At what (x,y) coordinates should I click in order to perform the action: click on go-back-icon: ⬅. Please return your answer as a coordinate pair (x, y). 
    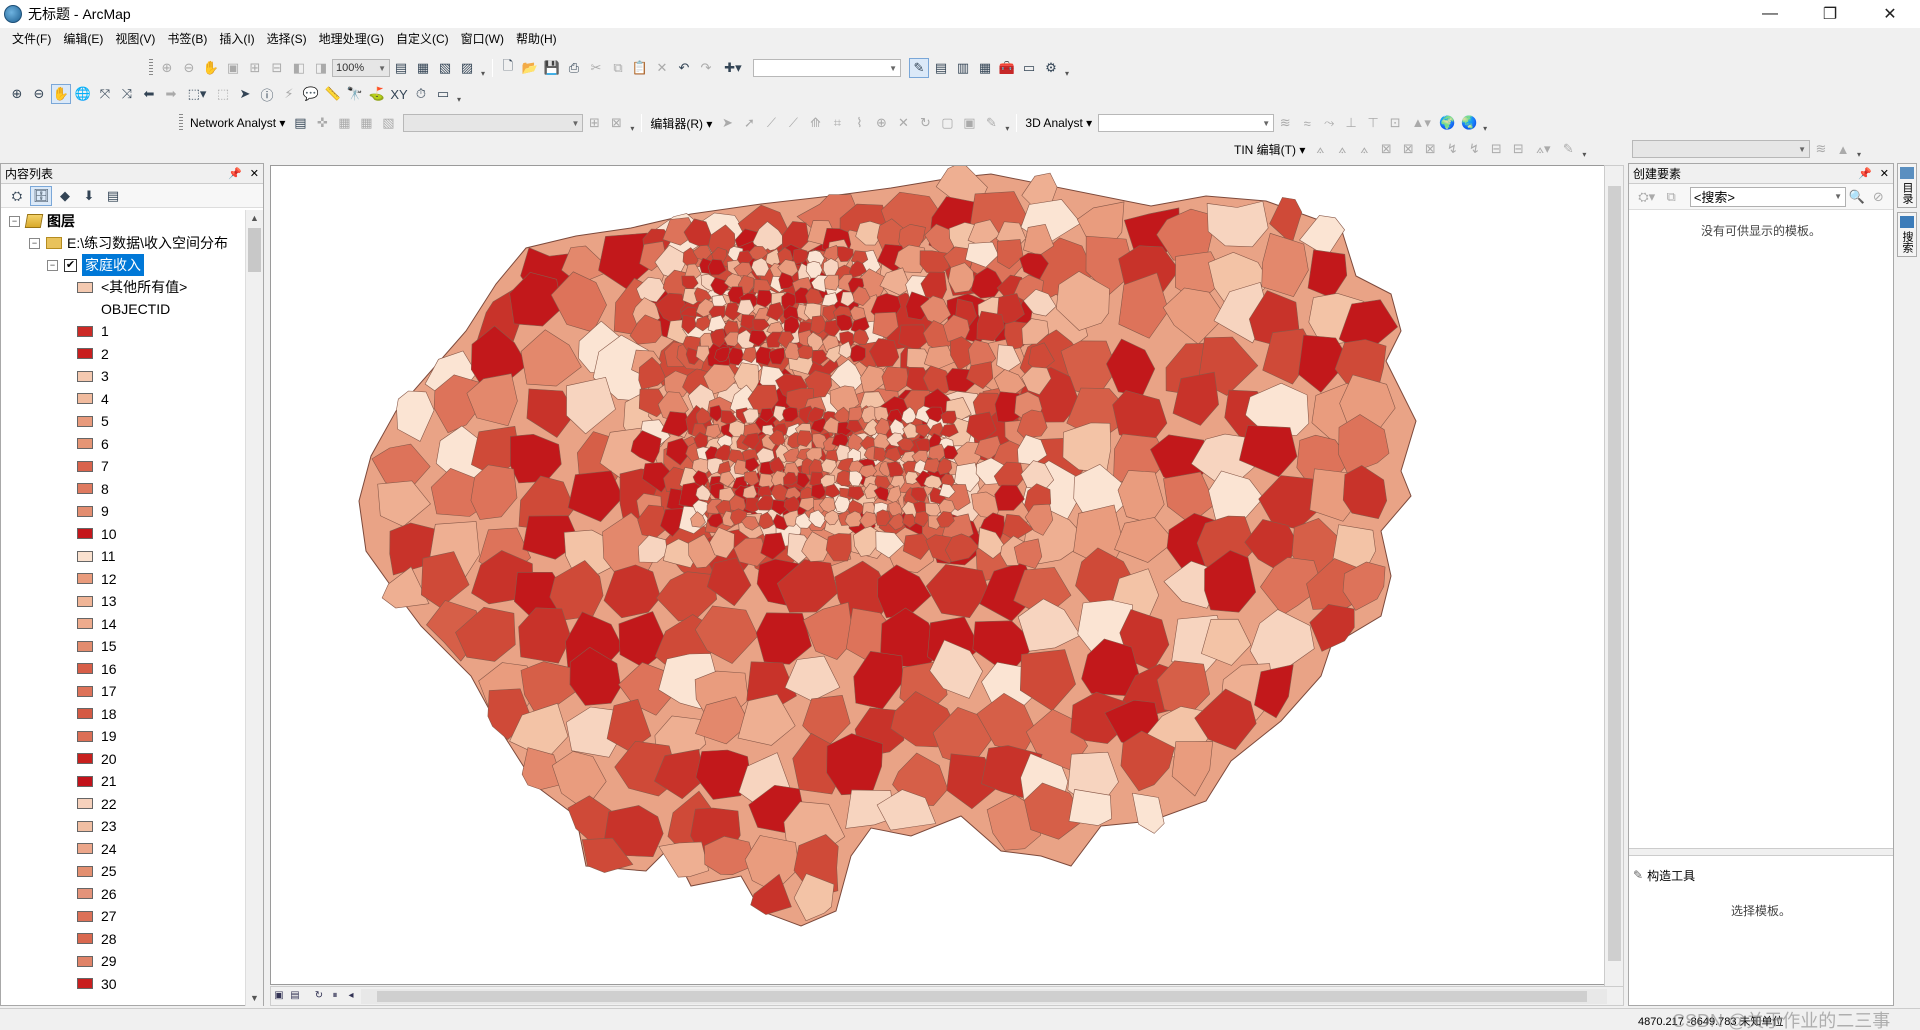
    Looking at the image, I should click on (149, 94).